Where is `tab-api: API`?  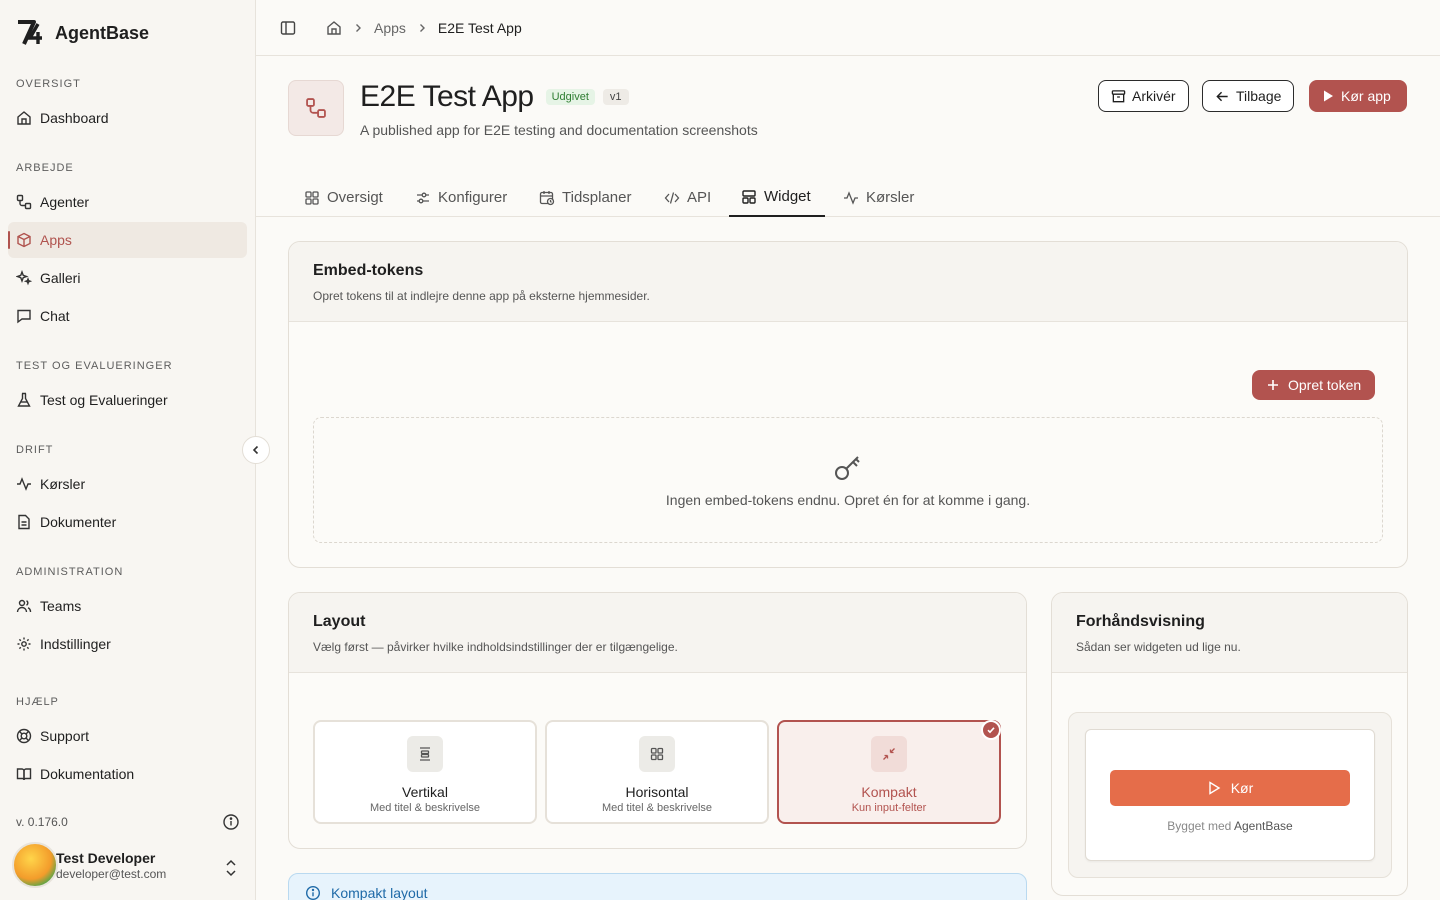 tab-api: API is located at coordinates (687, 197).